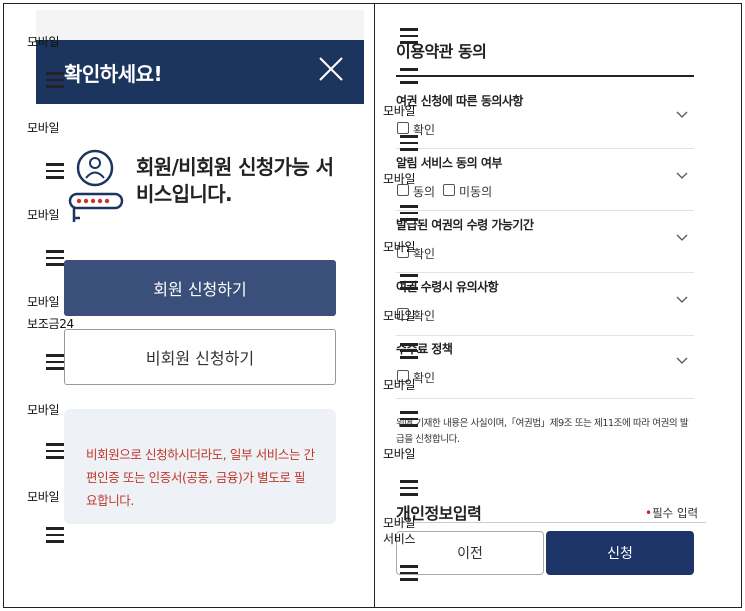 The height and width of the screenshot is (611, 745). I want to click on panel-divider, so click(374, 305).